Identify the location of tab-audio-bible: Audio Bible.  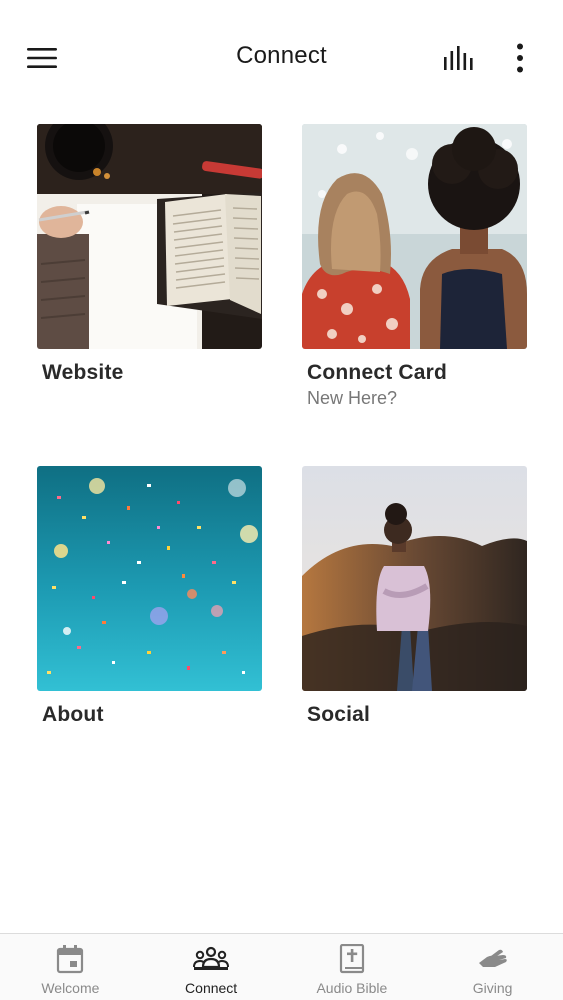
(352, 967).